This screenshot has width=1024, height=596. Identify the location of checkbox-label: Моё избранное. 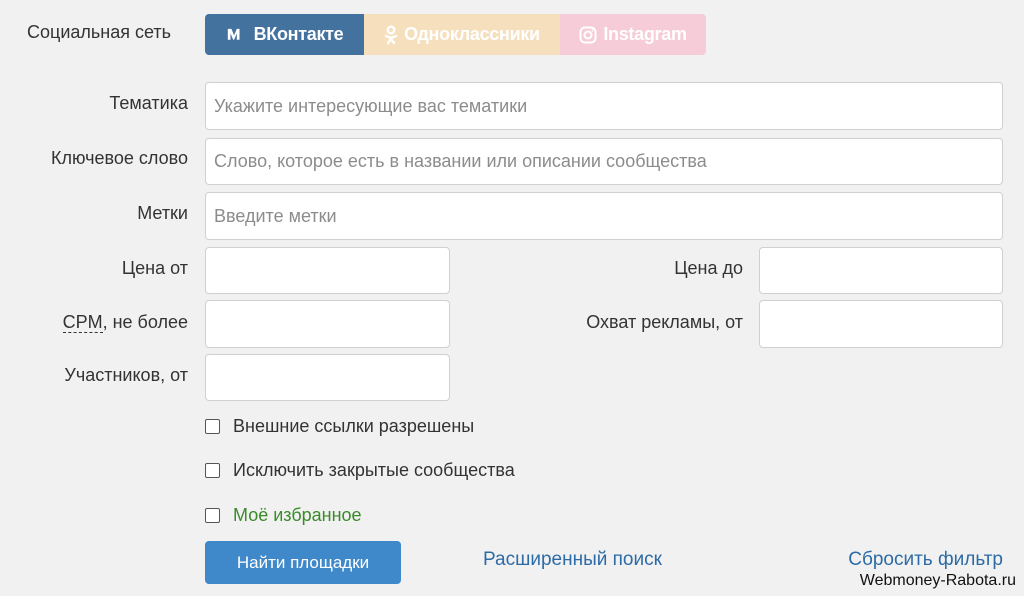
(297, 515).